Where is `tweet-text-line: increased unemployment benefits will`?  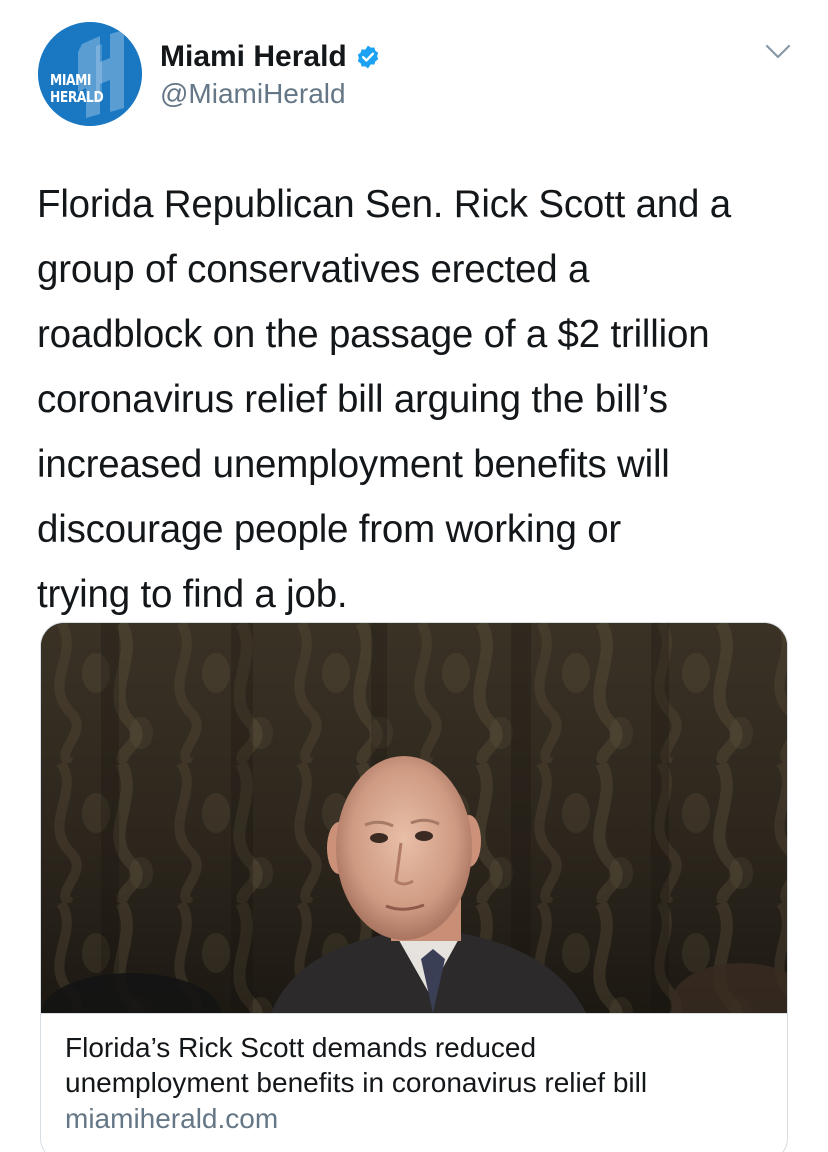
tweet-text-line: increased unemployment benefits will is located at coordinates (353, 464).